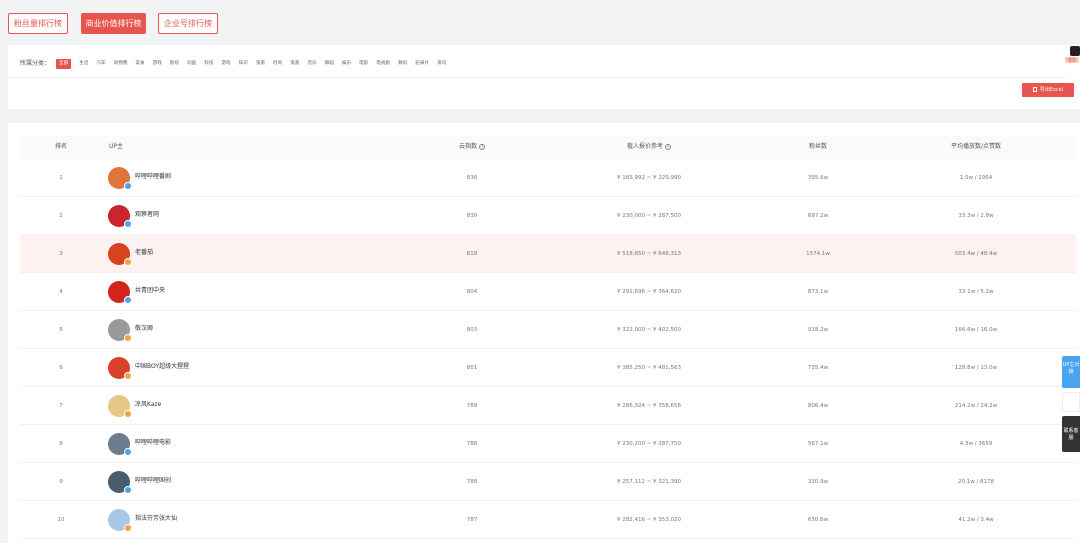 The height and width of the screenshot is (543, 1080). Describe the element at coordinates (649, 368) in the screenshot. I see `price-cell: ¥ 385,250 ~ ¥ 481,563` at that location.